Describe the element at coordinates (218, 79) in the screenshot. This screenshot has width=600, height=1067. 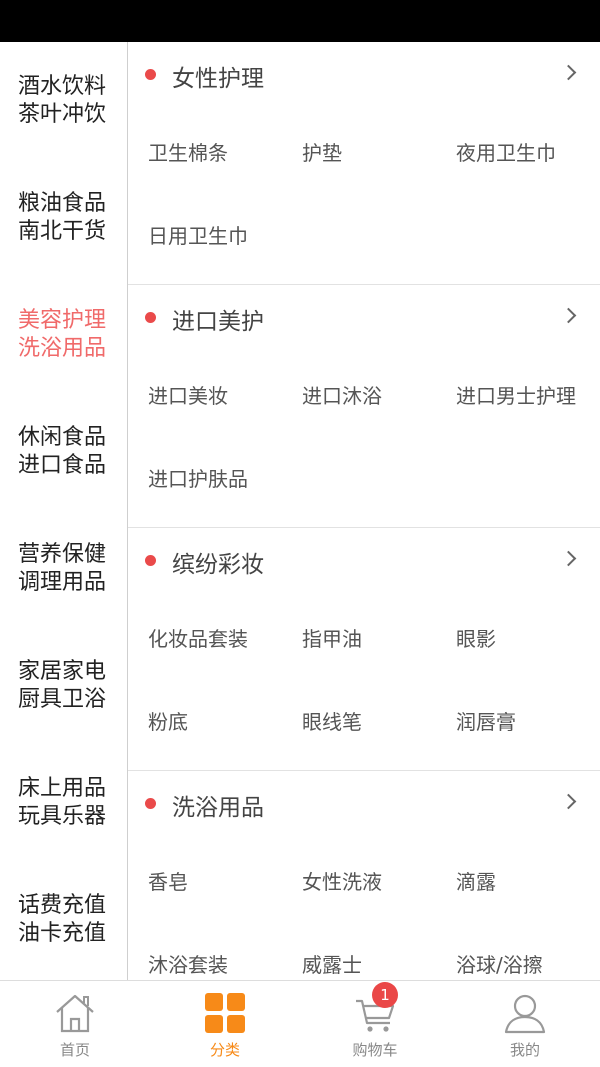
I see `section-title: 女性护理` at that location.